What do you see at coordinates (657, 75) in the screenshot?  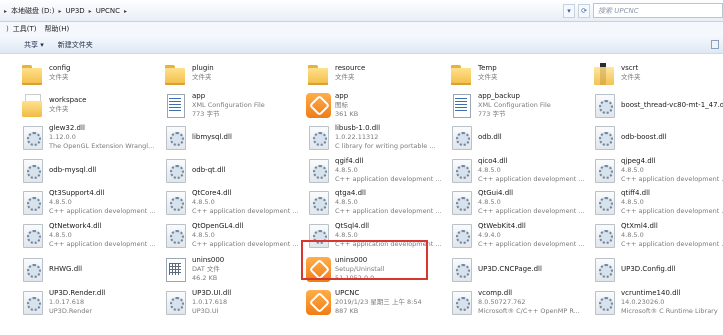 I see `file-item: vscrt 文件夹` at bounding box center [657, 75].